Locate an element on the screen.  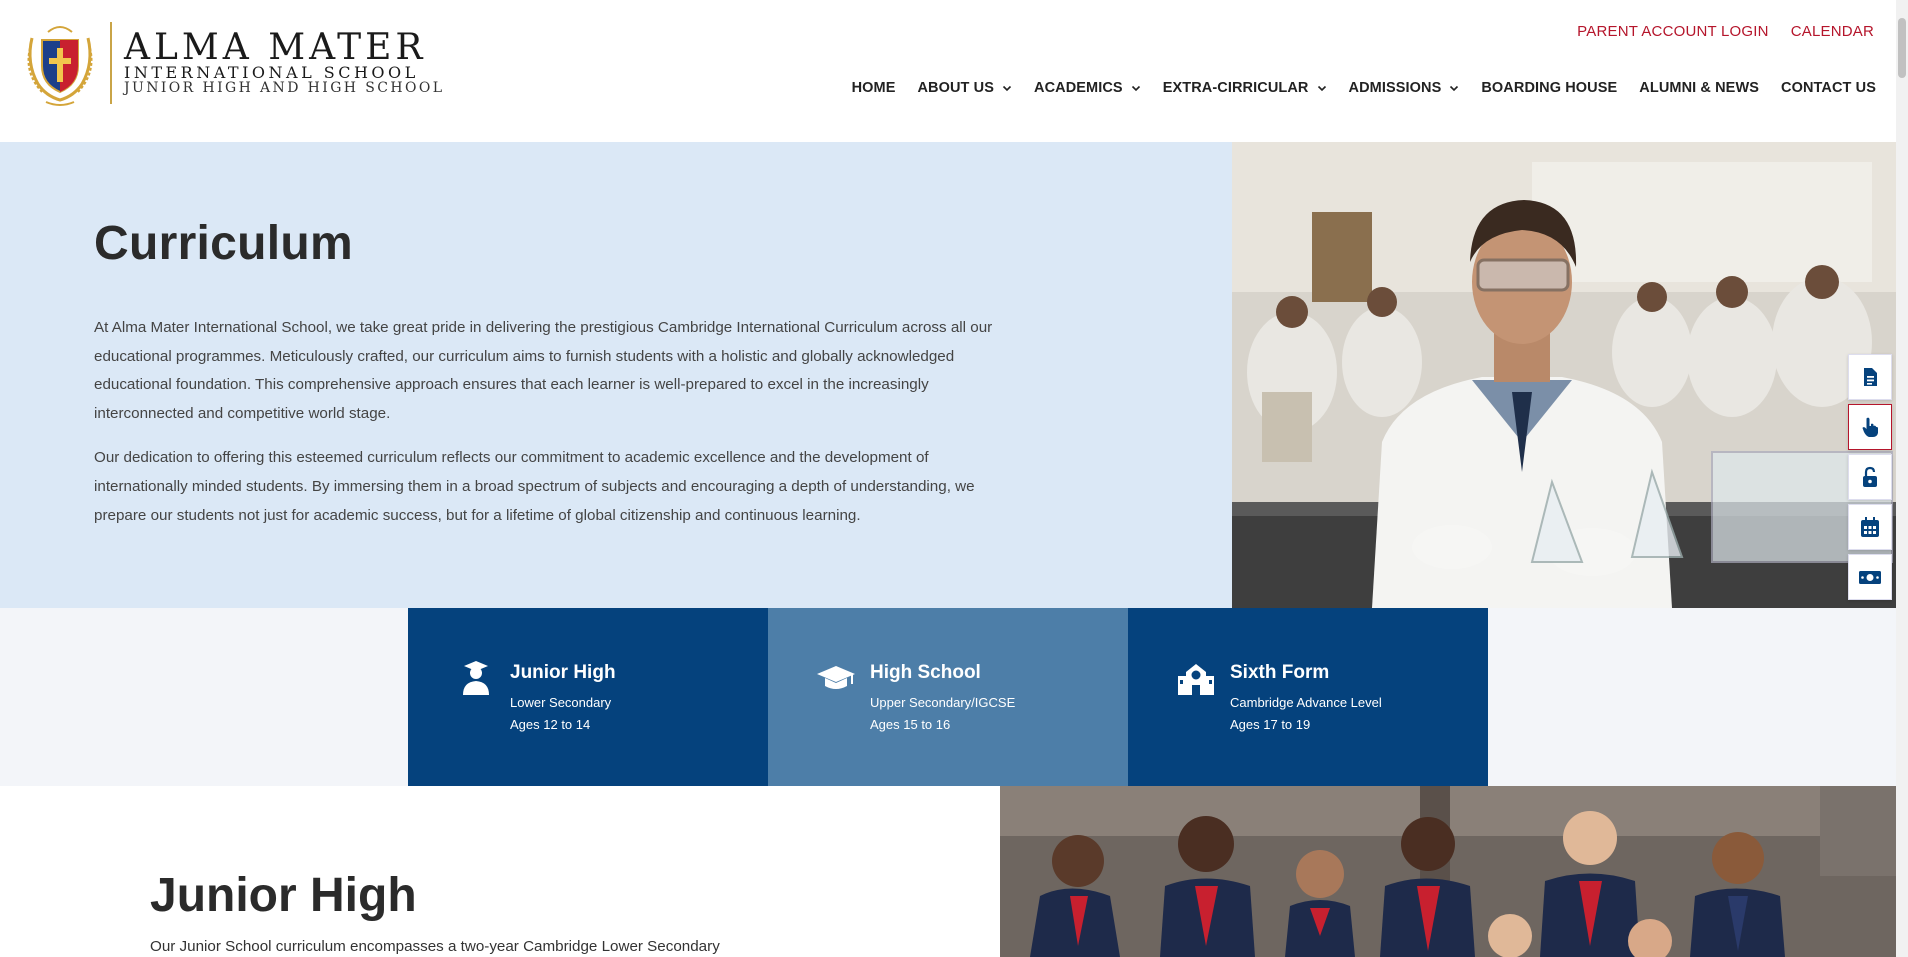
scrollbar-thumb is located at coordinates (1902, 48).